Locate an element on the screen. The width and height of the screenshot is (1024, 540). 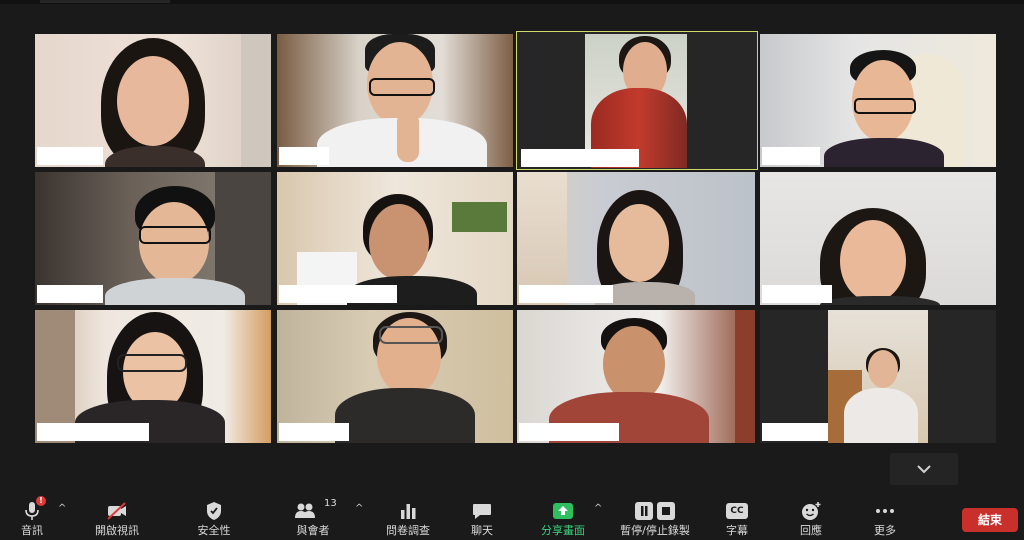
polls-button: 問卷調查 is located at coordinates (408, 518).